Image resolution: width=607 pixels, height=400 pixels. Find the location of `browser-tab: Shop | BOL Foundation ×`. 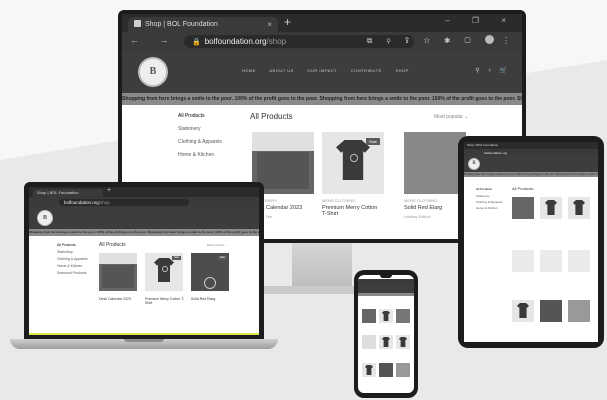

browser-tab: Shop | BOL Foundation × is located at coordinates (203, 24).